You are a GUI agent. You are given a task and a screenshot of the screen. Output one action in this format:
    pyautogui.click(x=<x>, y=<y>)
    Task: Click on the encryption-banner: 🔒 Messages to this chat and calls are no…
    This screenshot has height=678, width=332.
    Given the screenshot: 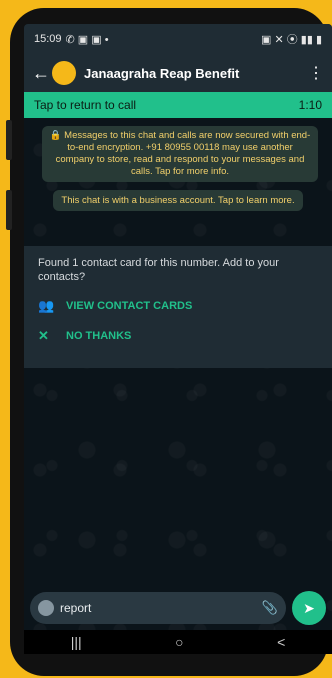 What is the action you would take?
    pyautogui.click(x=180, y=154)
    